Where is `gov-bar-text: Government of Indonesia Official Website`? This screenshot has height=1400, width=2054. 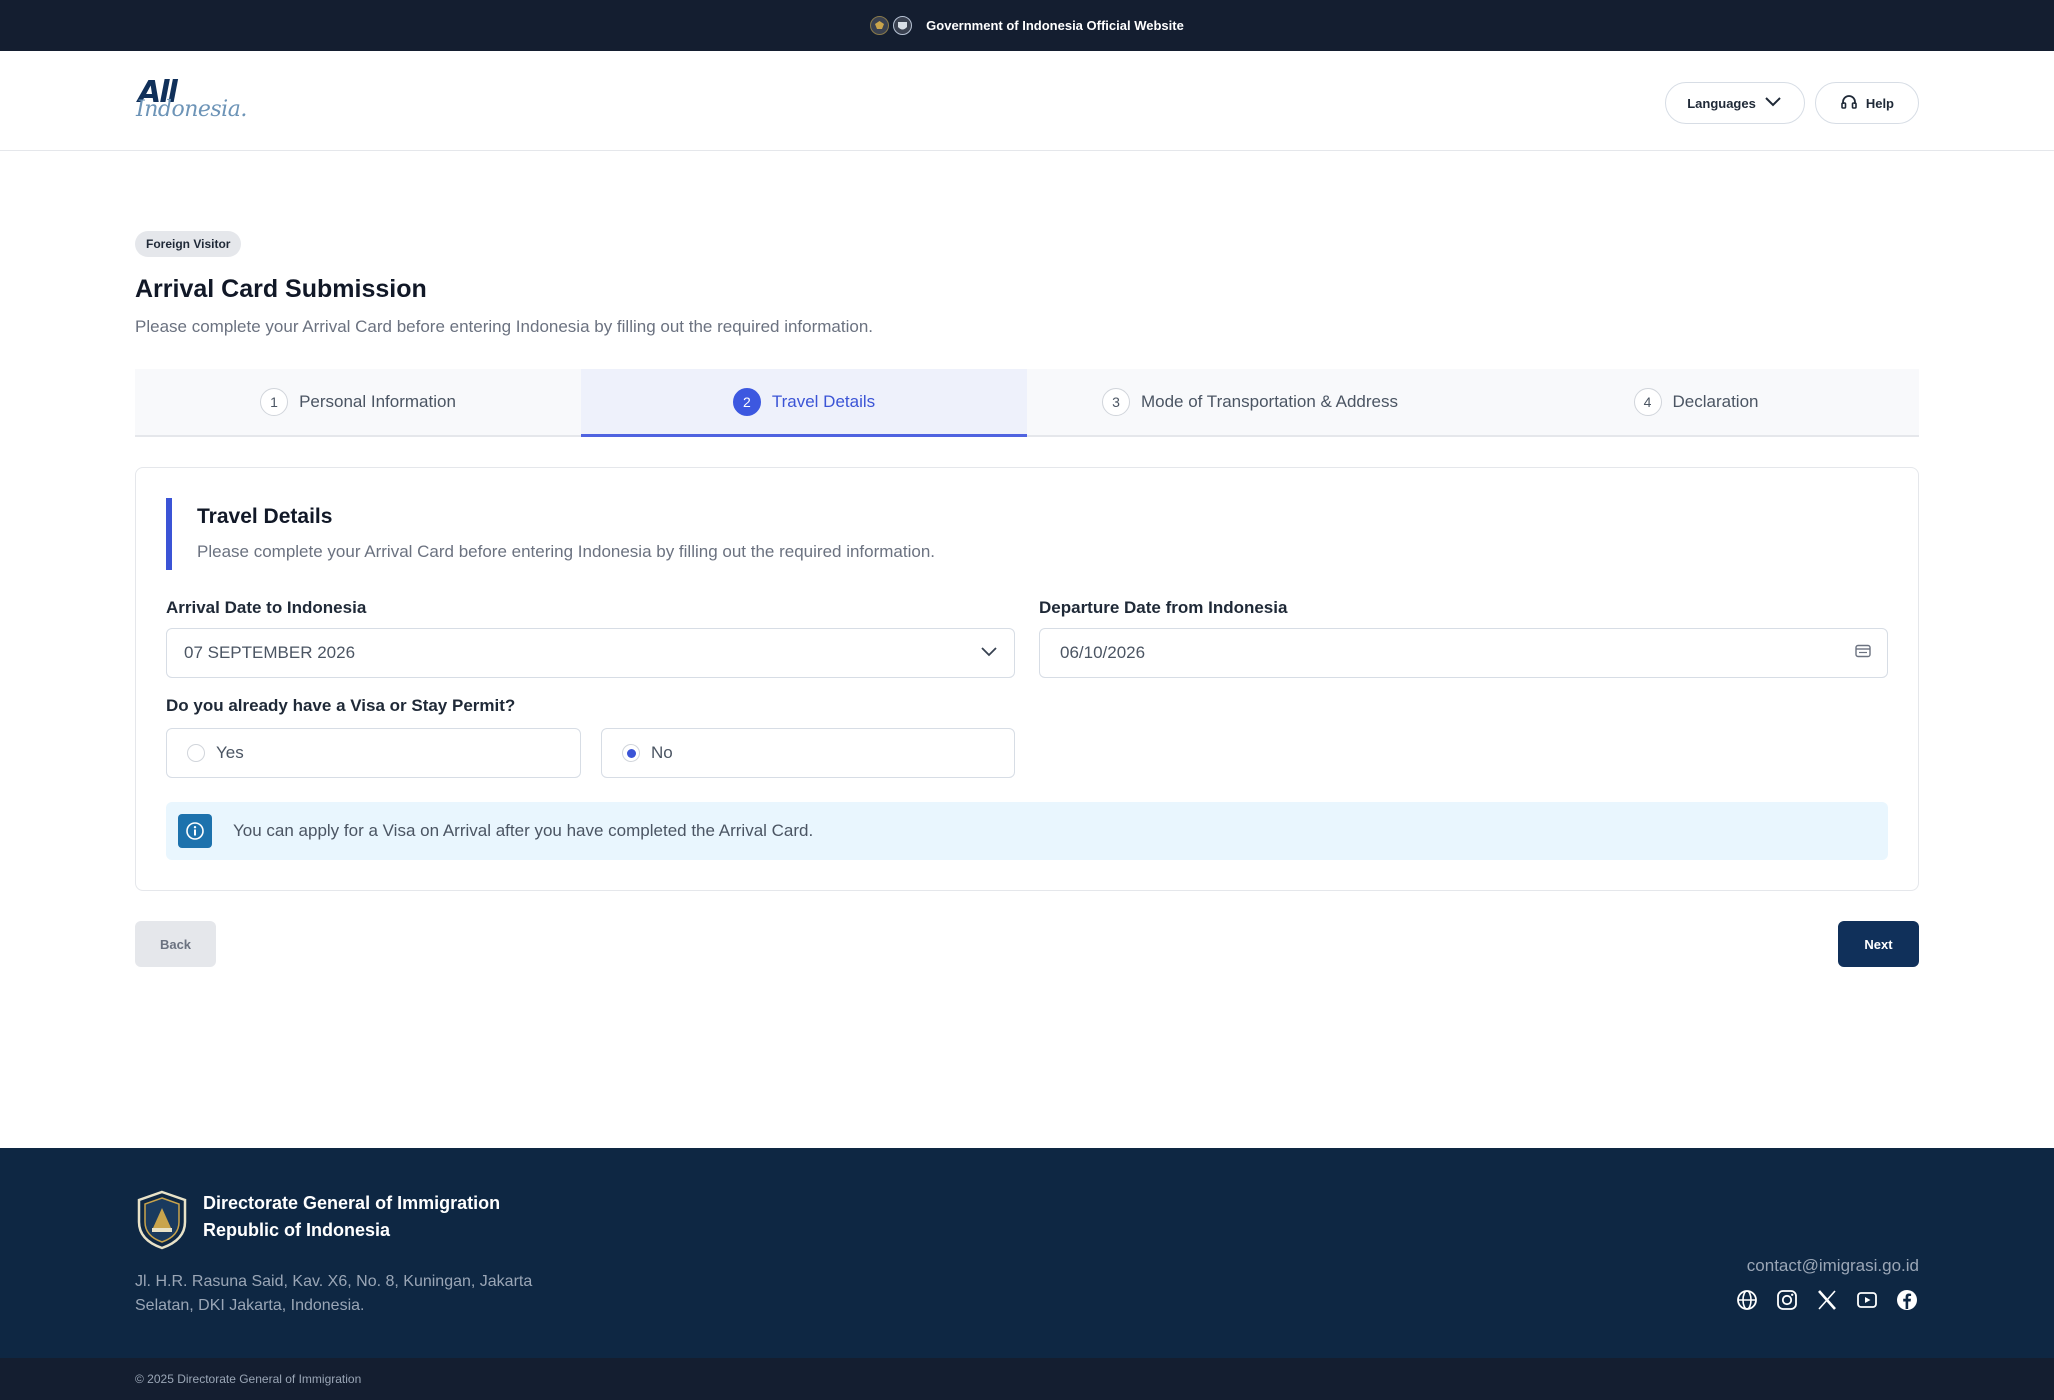 gov-bar-text: Government of Indonesia Official Website is located at coordinates (1055, 25).